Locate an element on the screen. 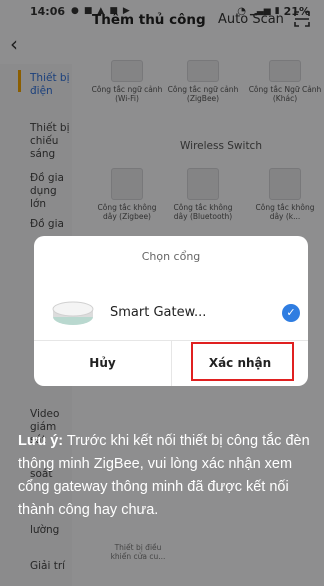 The width and height of the screenshot is (324, 586). note-label: Lưu ý: is located at coordinates (41, 441).